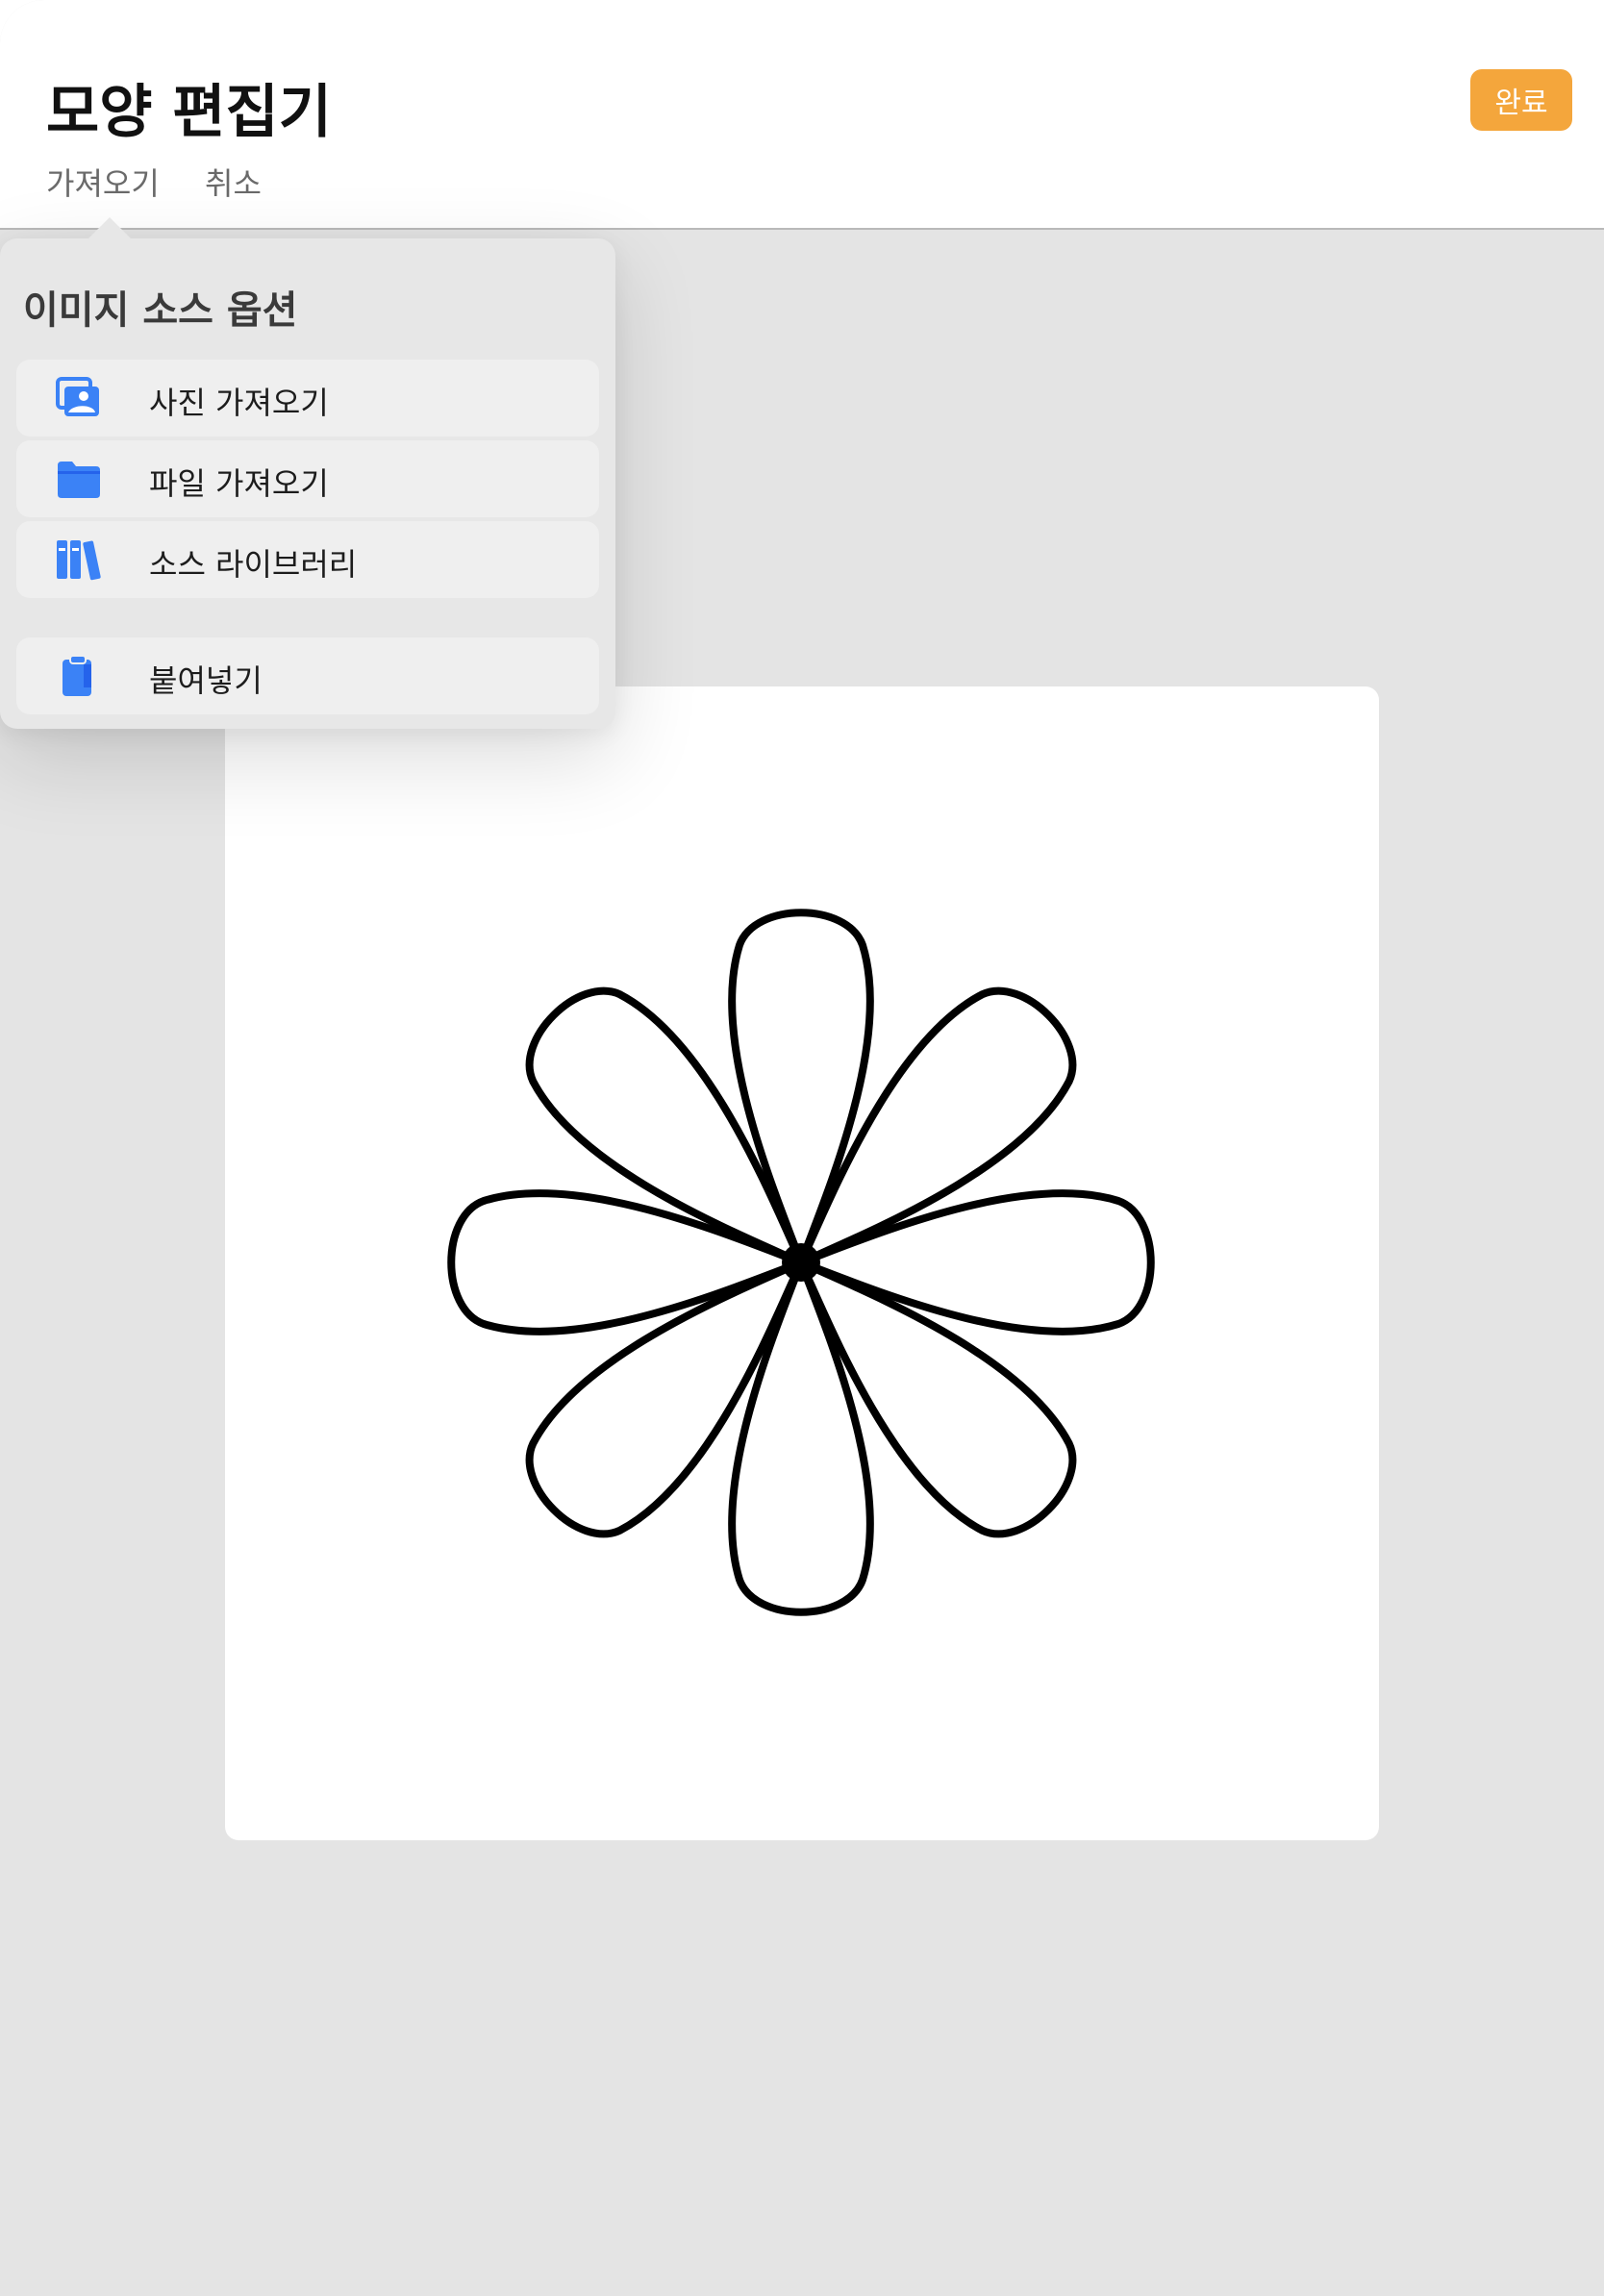  I want to click on paste-label: 붙여넣기, so click(206, 680).